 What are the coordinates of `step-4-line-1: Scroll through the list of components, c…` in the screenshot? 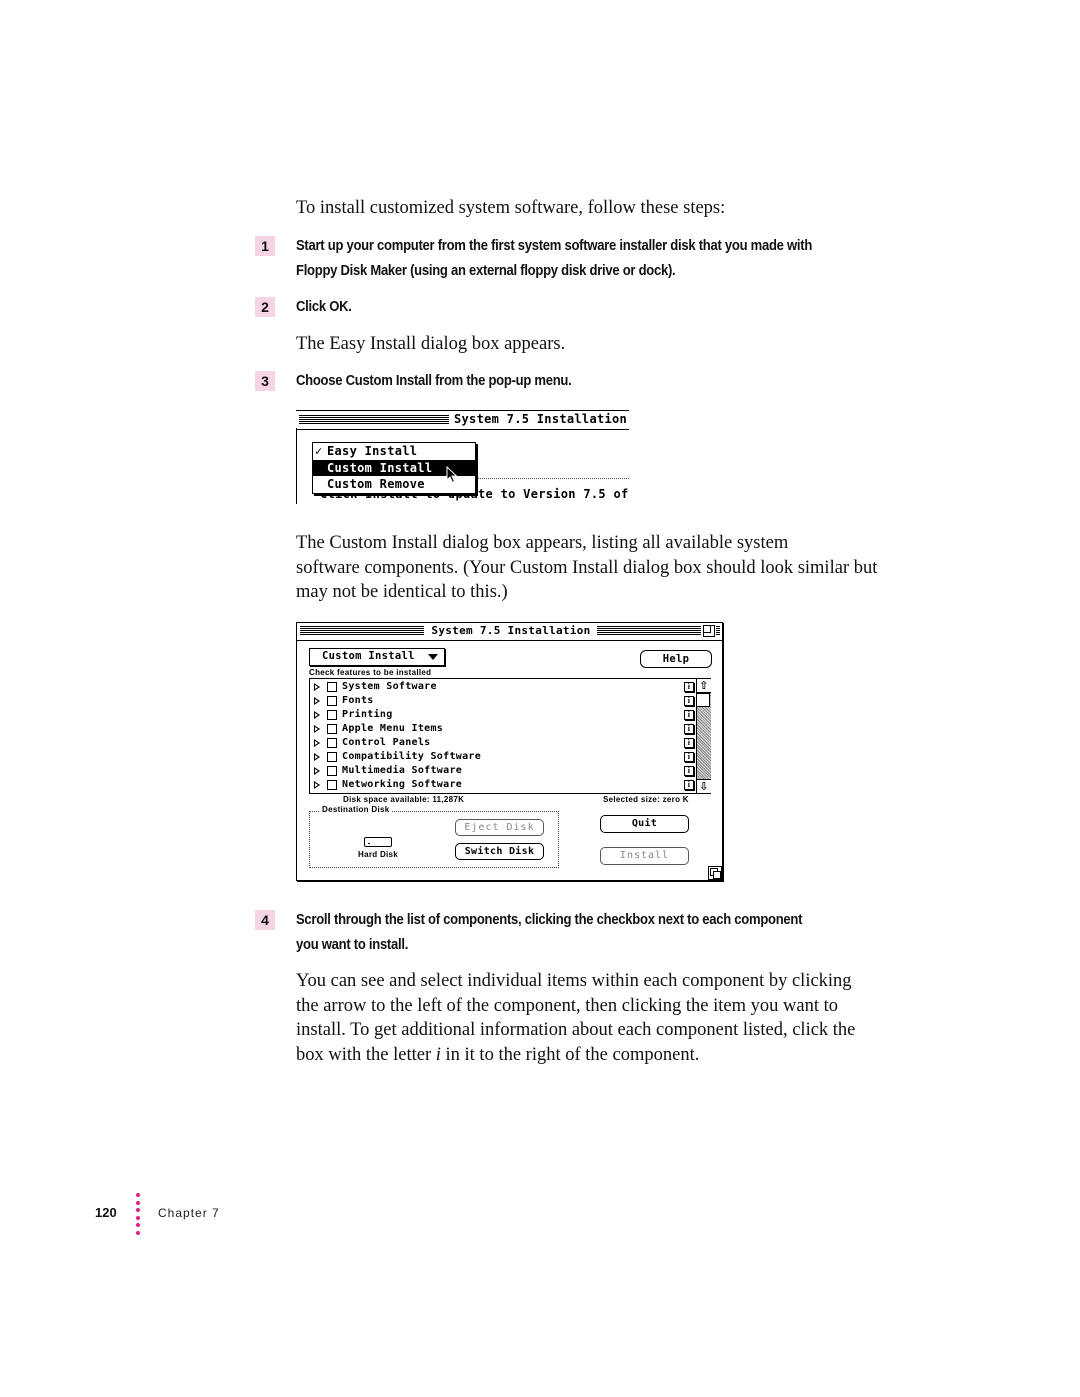 It's located at (549, 920).